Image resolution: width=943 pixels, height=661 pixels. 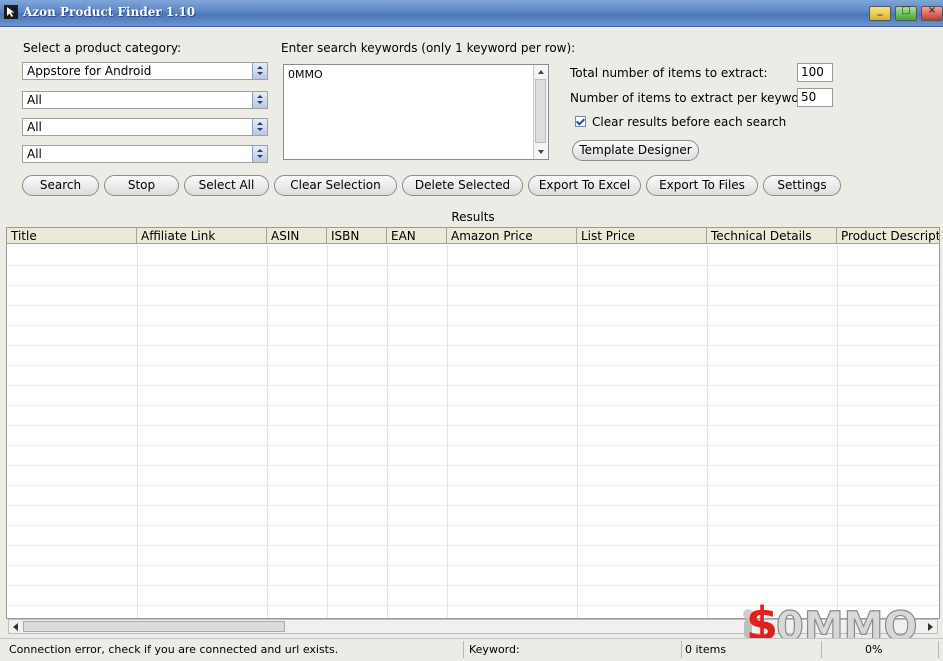 I want to click on close-icon: ×, so click(x=932, y=10).